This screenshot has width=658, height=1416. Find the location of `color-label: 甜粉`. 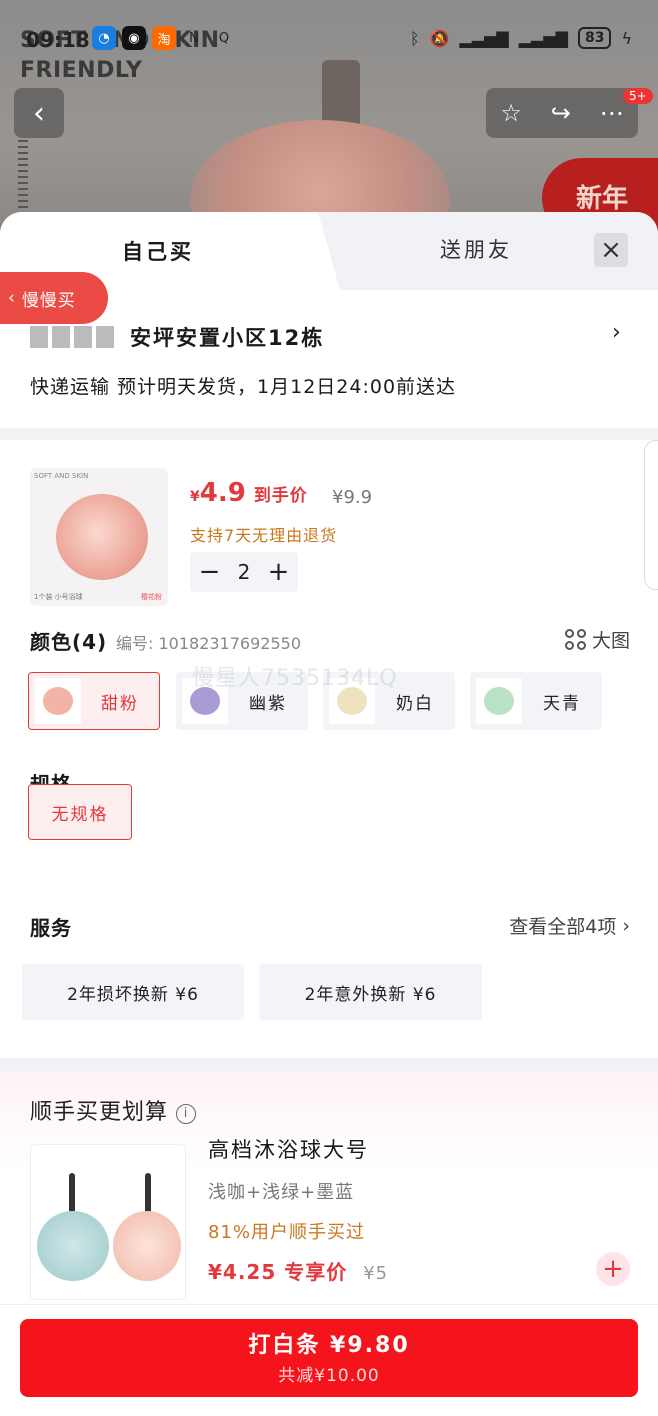

color-label: 甜粉 is located at coordinates (120, 703).